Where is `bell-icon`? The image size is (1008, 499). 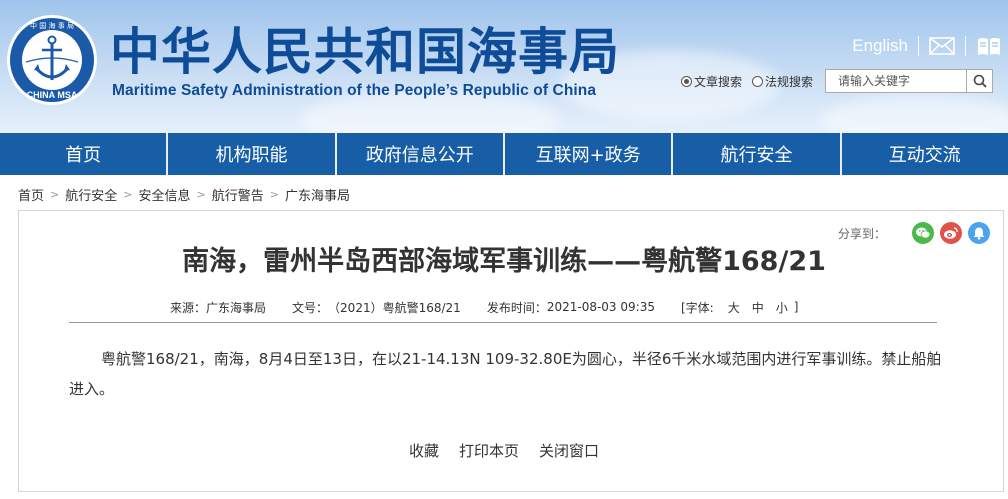
bell-icon is located at coordinates (979, 233).